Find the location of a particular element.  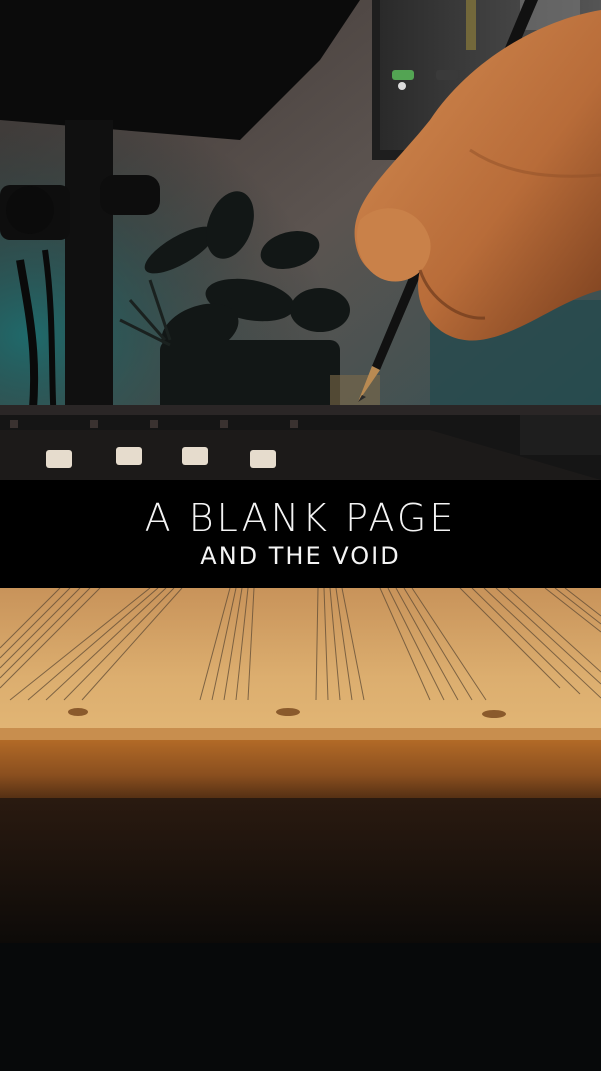

title-overlay: A BLANK PAGE AND THE VOID is located at coordinates (300, 534).